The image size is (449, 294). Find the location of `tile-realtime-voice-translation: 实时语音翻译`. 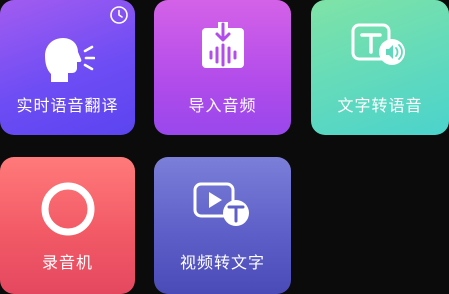

tile-realtime-voice-translation: 实时语音翻译 is located at coordinates (67, 67).